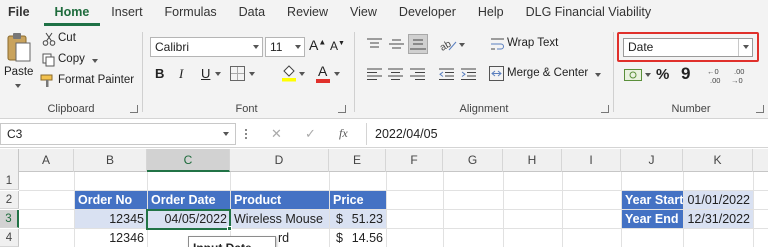 Image resolution: width=768 pixels, height=247 pixels. What do you see at coordinates (717, 75) in the screenshot?
I see `increase-decimal-icon: ←0.00` at bounding box center [717, 75].